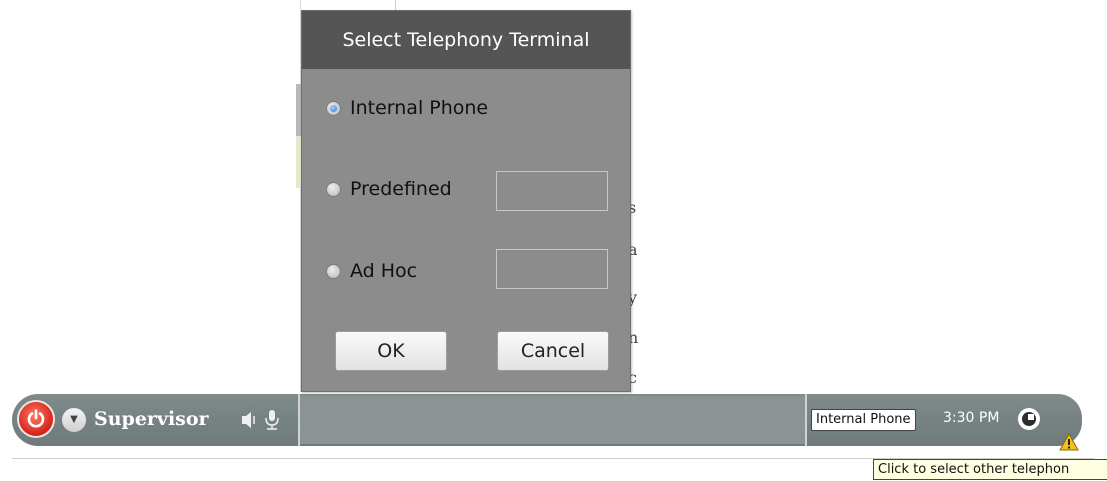 This screenshot has width=1107, height=481. What do you see at coordinates (419, 108) in the screenshot?
I see `option-label: Internal Phone` at bounding box center [419, 108].